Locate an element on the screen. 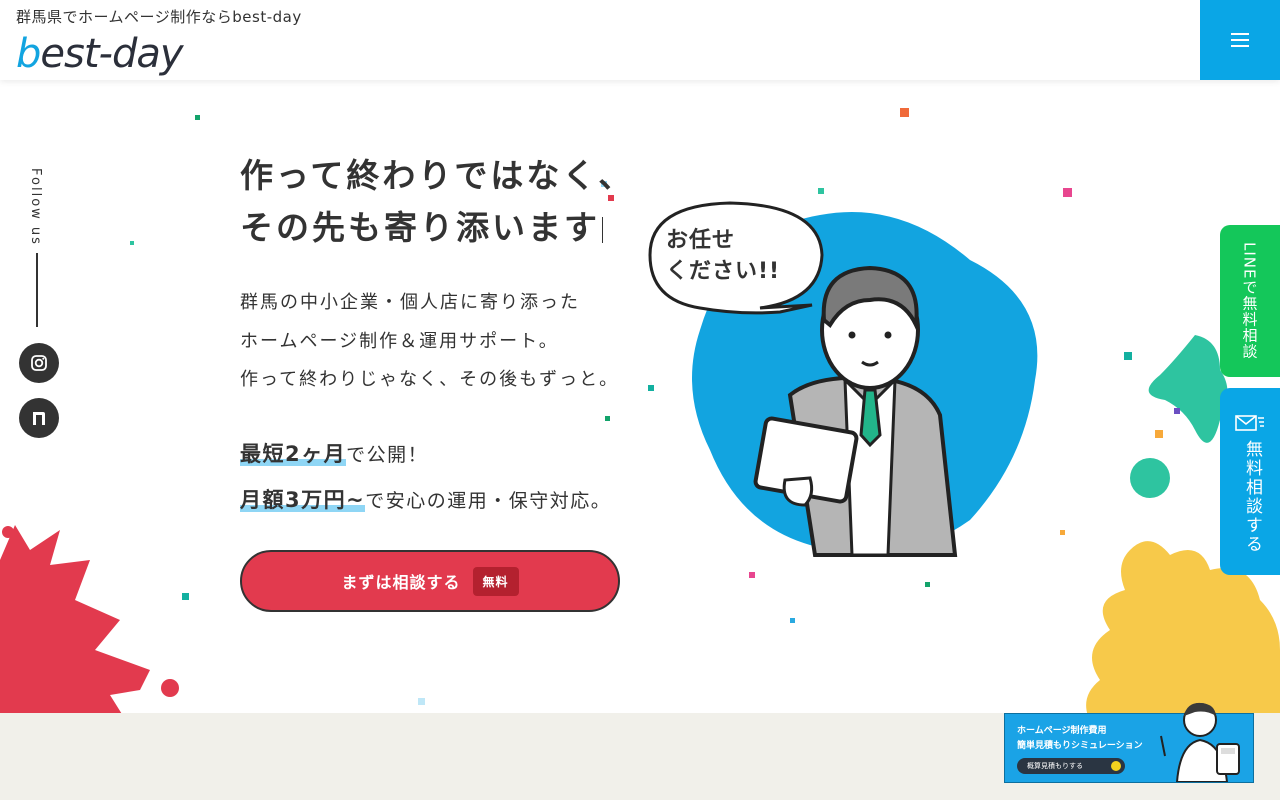 This screenshot has width=1280, height=800. hero-headline: 作って終わりではなく、 その先も寄り添います is located at coordinates (437, 202).